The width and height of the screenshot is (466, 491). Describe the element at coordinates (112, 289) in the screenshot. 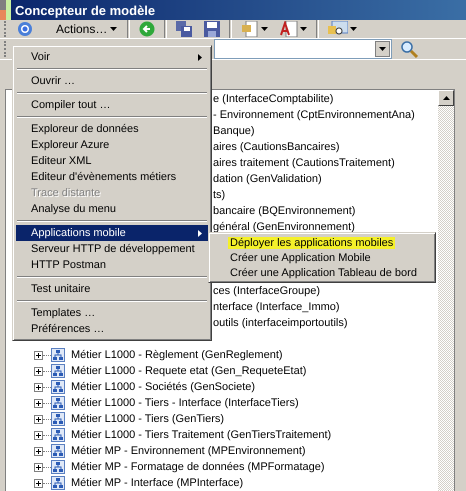

I see `menu-item: Test unitaire` at that location.